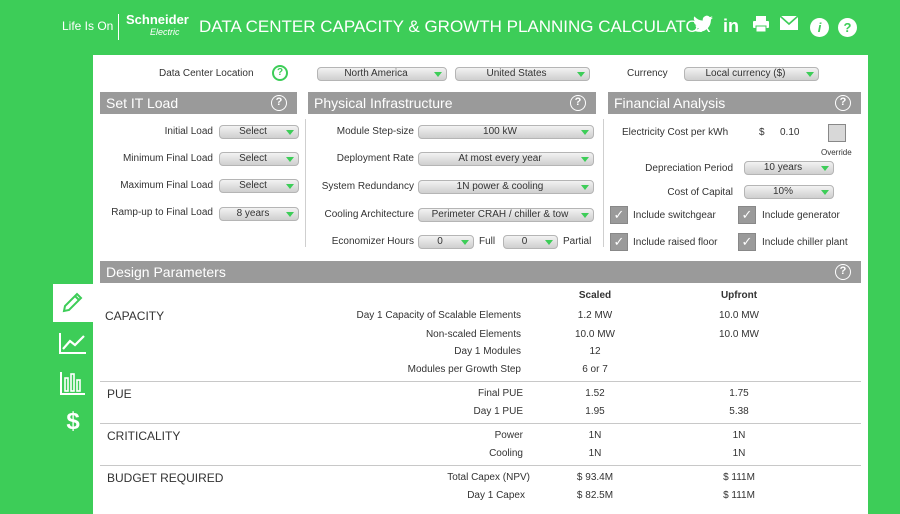 The image size is (900, 514). Describe the element at coordinates (731, 26) in the screenshot. I see `linkedin-icon: in` at that location.